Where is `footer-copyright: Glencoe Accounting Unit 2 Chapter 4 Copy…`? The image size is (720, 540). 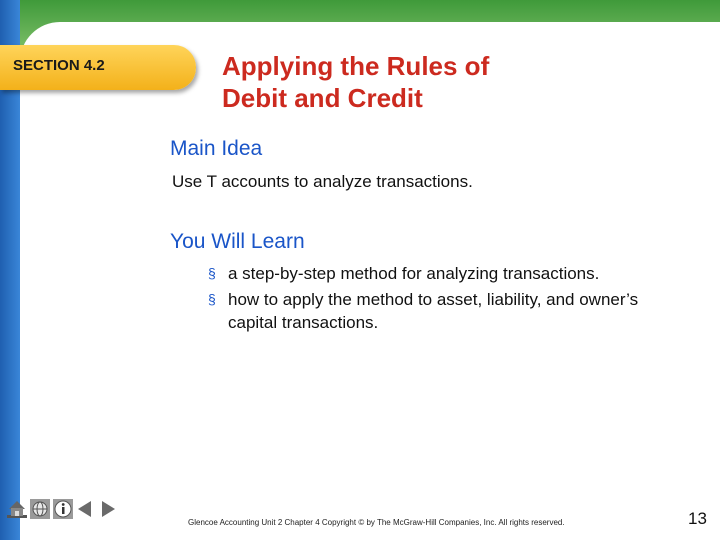
footer-copyright: Glencoe Accounting Unit 2 Chapter 4 Copy… is located at coordinates (376, 522).